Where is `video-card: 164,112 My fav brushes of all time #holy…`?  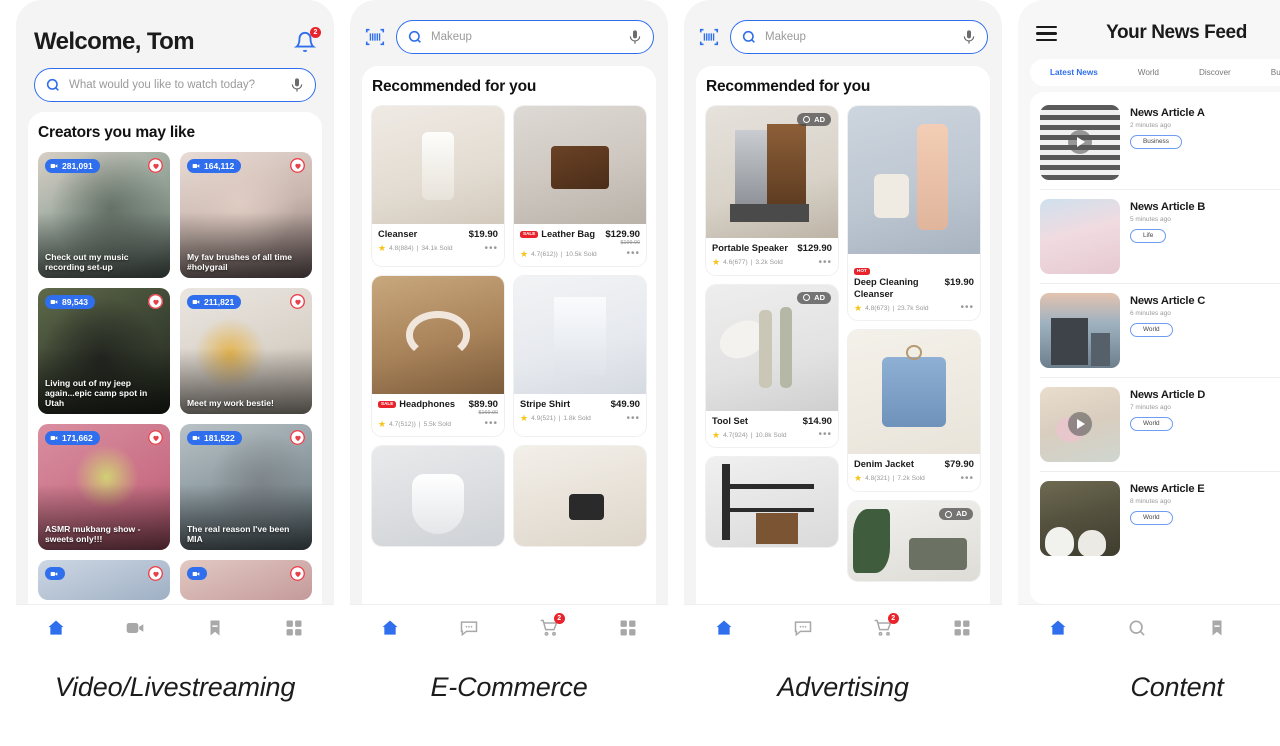
video-card: 164,112 My fav brushes of all time #holy… is located at coordinates (246, 215).